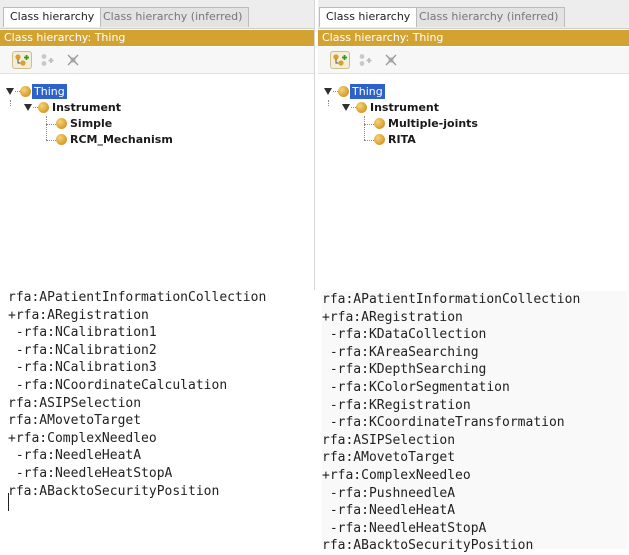 The image size is (629, 555). I want to click on tree-node-label: RCM_Mechanism, so click(121, 139).